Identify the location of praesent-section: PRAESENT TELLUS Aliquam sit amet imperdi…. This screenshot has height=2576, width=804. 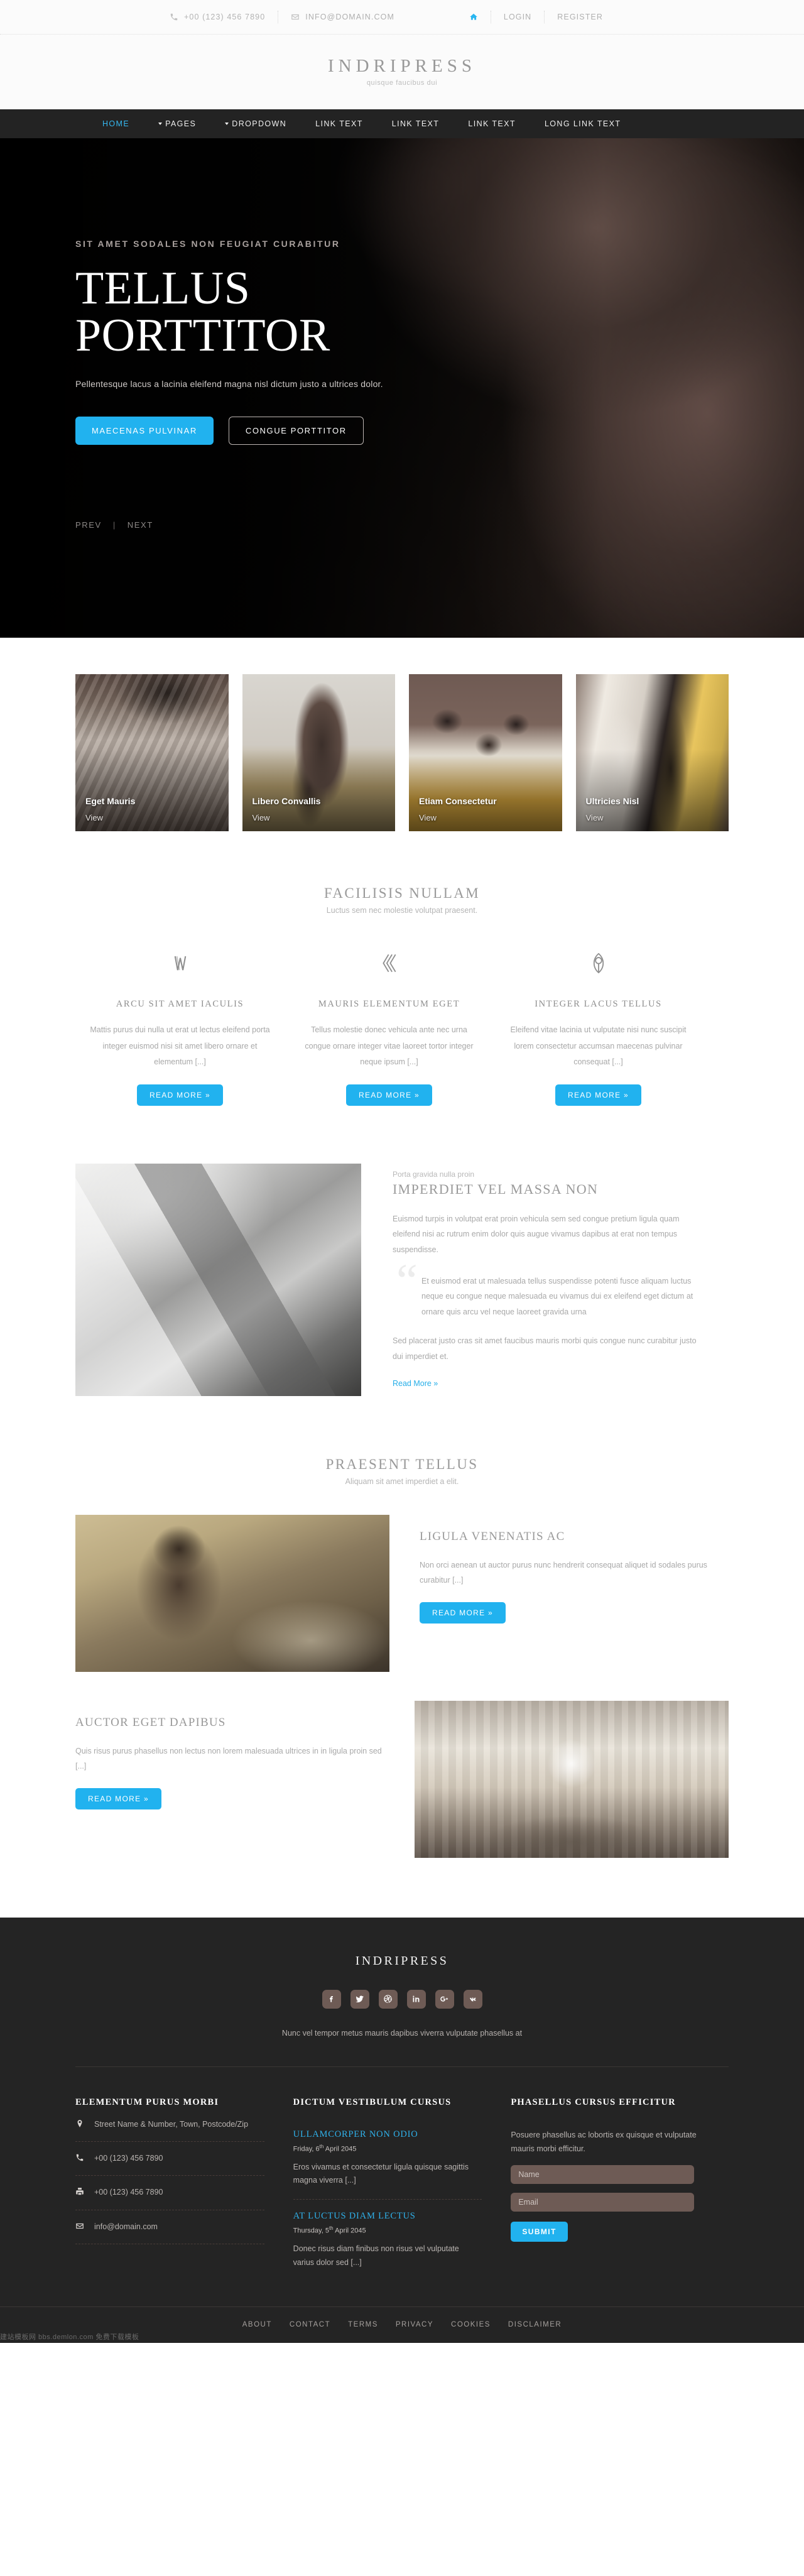
(402, 1627).